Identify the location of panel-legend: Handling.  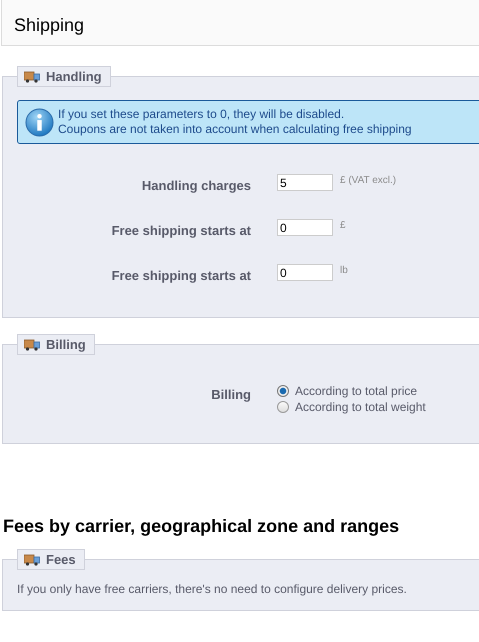
(64, 76).